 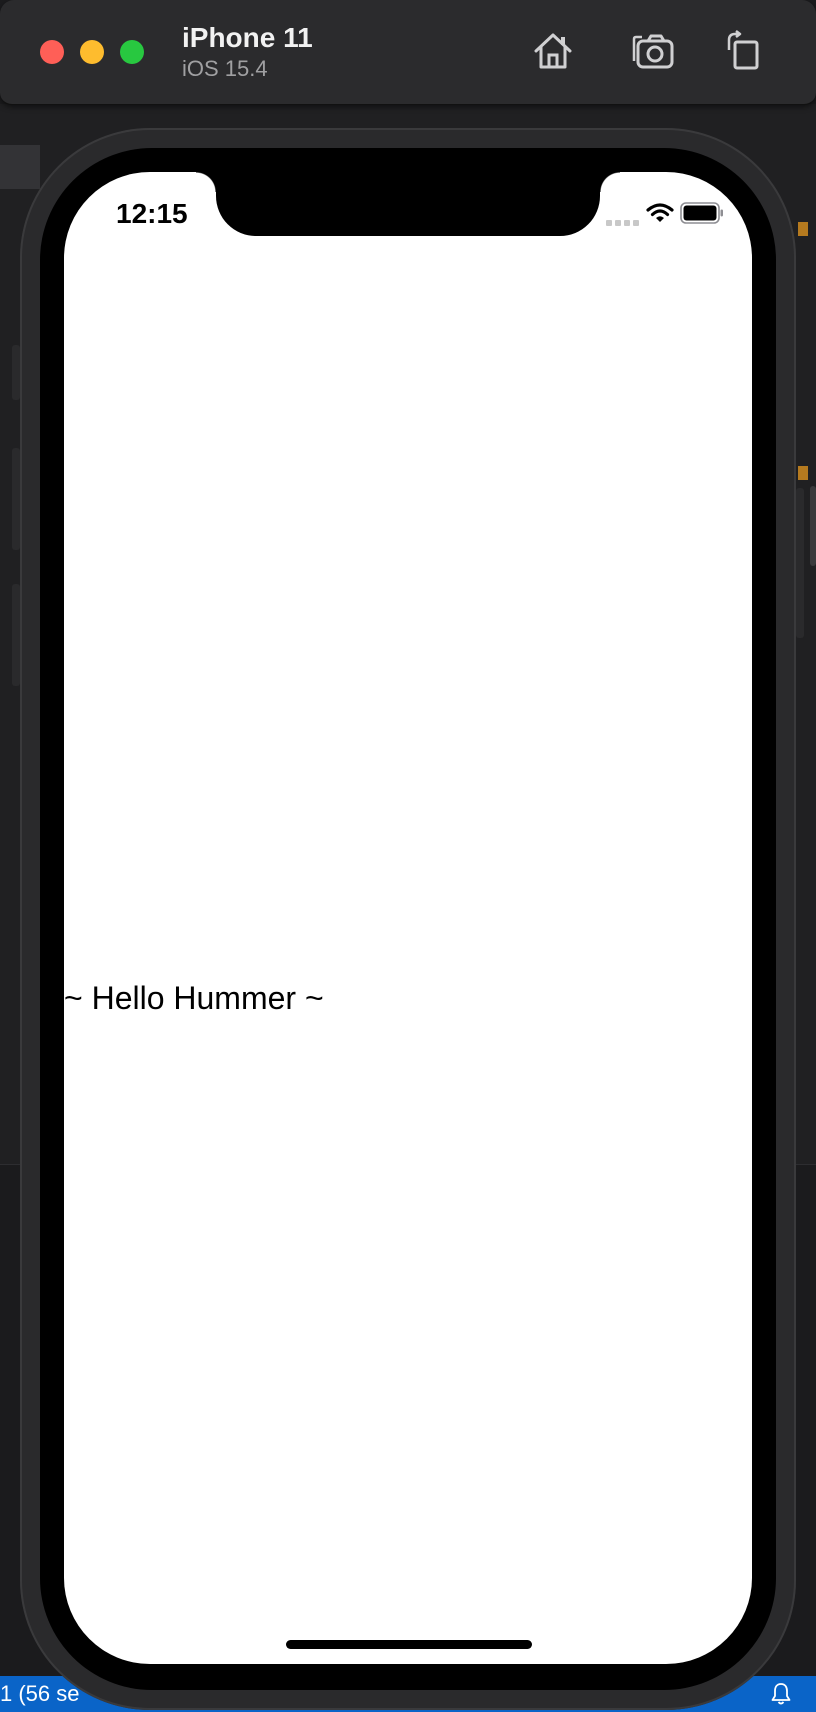 I want to click on power-button, so click(x=800, y=563).